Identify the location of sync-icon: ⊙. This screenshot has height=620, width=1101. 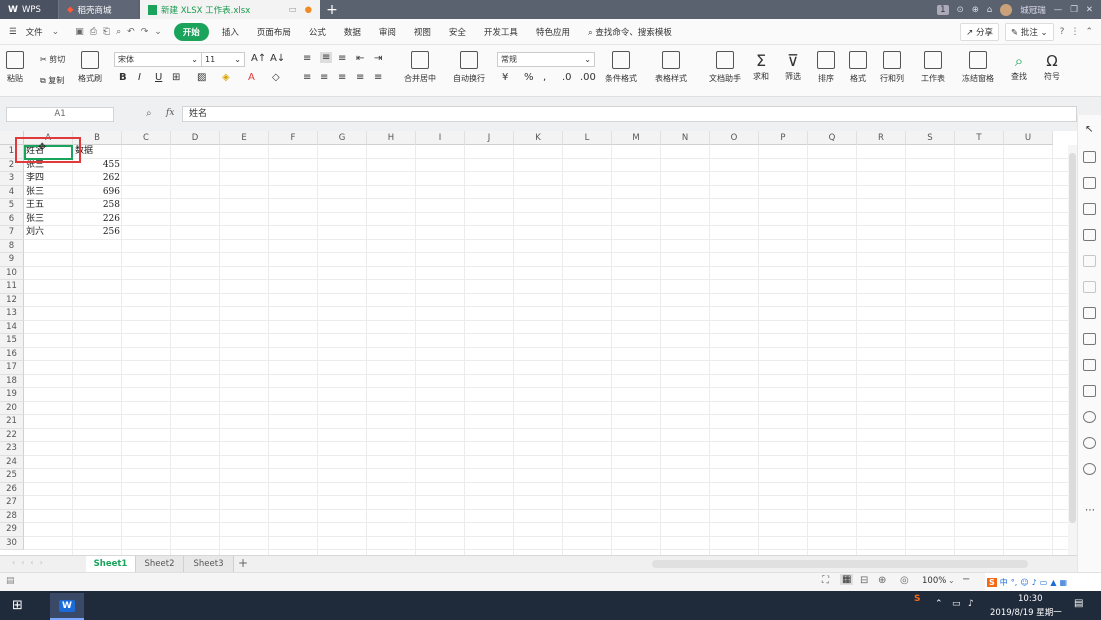
(960, 10).